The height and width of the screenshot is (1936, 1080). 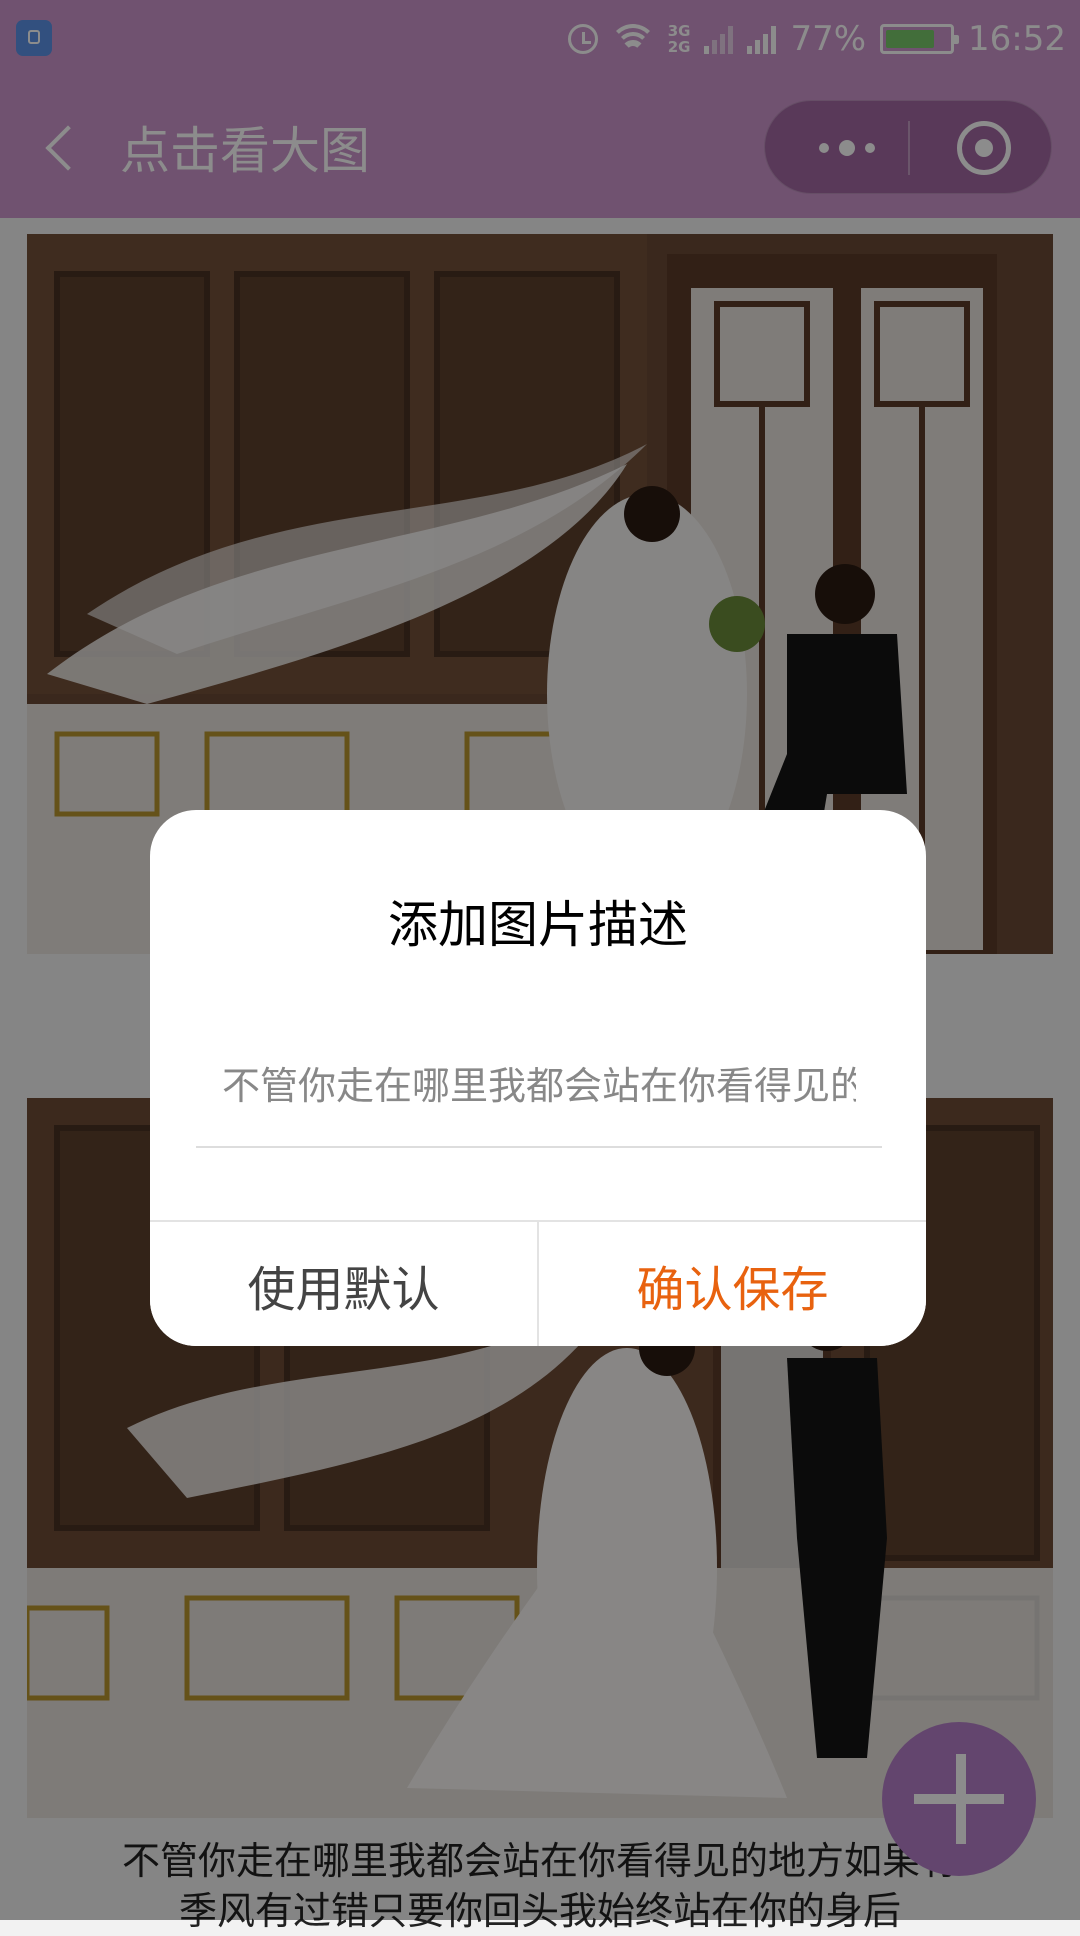 What do you see at coordinates (538, 925) in the screenshot?
I see `dialog-title: 添加图片描述` at bounding box center [538, 925].